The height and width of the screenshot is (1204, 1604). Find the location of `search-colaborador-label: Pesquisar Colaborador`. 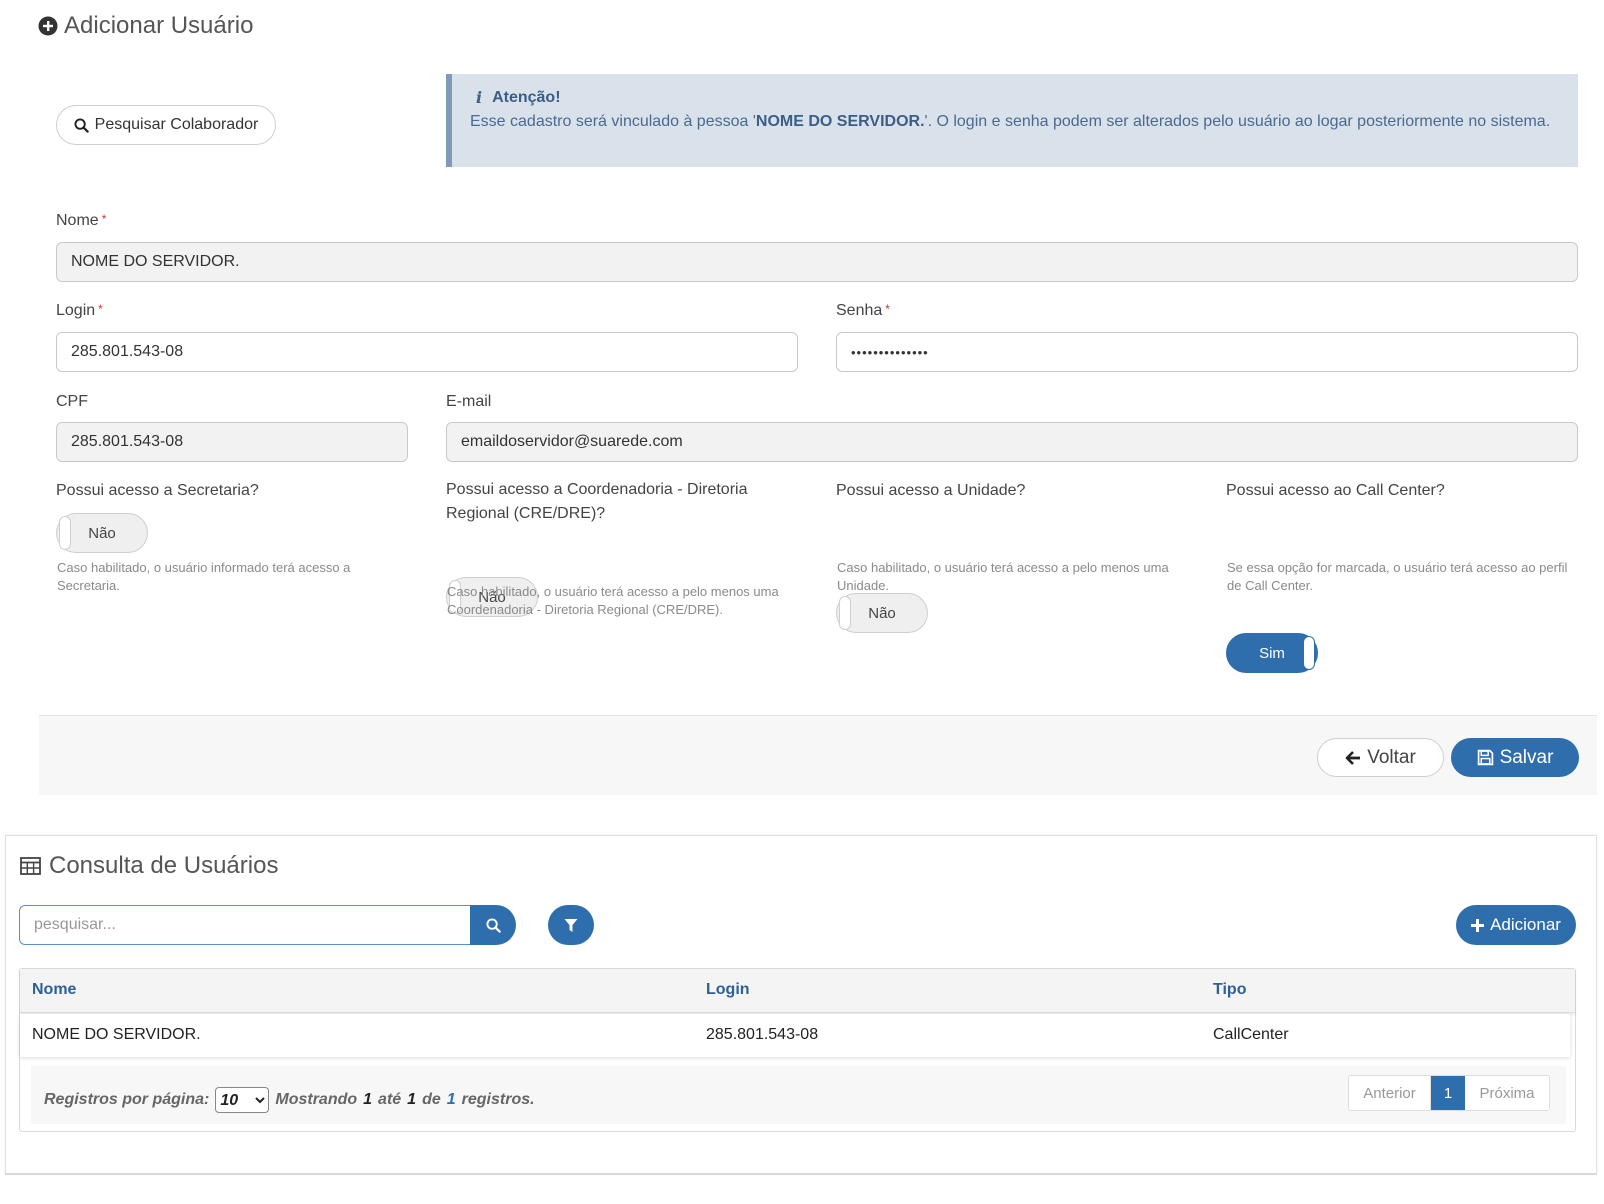

search-colaborador-label: Pesquisar Colaborador is located at coordinates (176, 124).